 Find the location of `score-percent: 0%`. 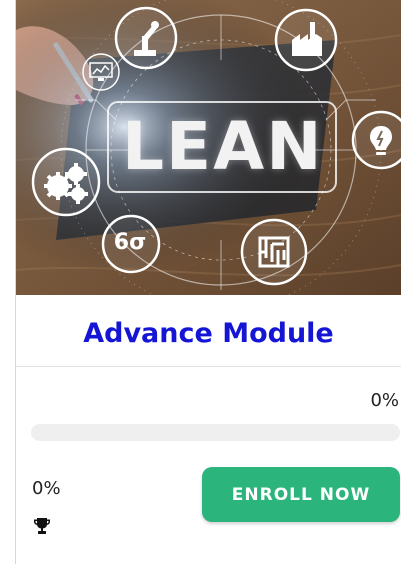

score-percent: 0% is located at coordinates (46, 488).